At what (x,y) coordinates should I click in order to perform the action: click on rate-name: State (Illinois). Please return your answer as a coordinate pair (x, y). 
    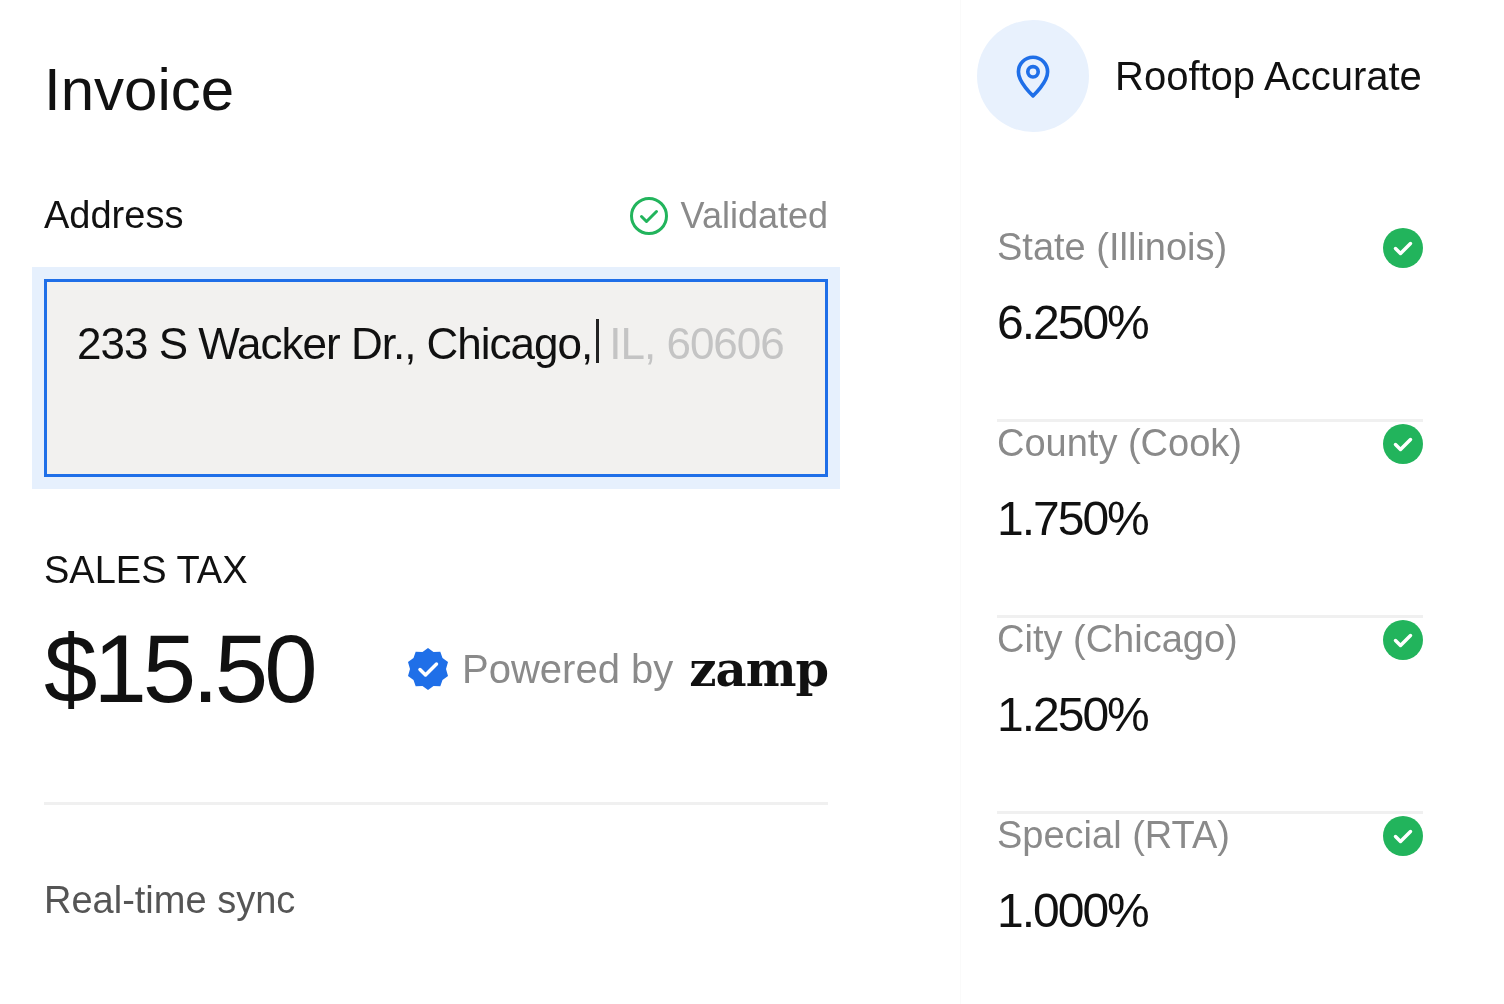
    Looking at the image, I should click on (1112, 247).